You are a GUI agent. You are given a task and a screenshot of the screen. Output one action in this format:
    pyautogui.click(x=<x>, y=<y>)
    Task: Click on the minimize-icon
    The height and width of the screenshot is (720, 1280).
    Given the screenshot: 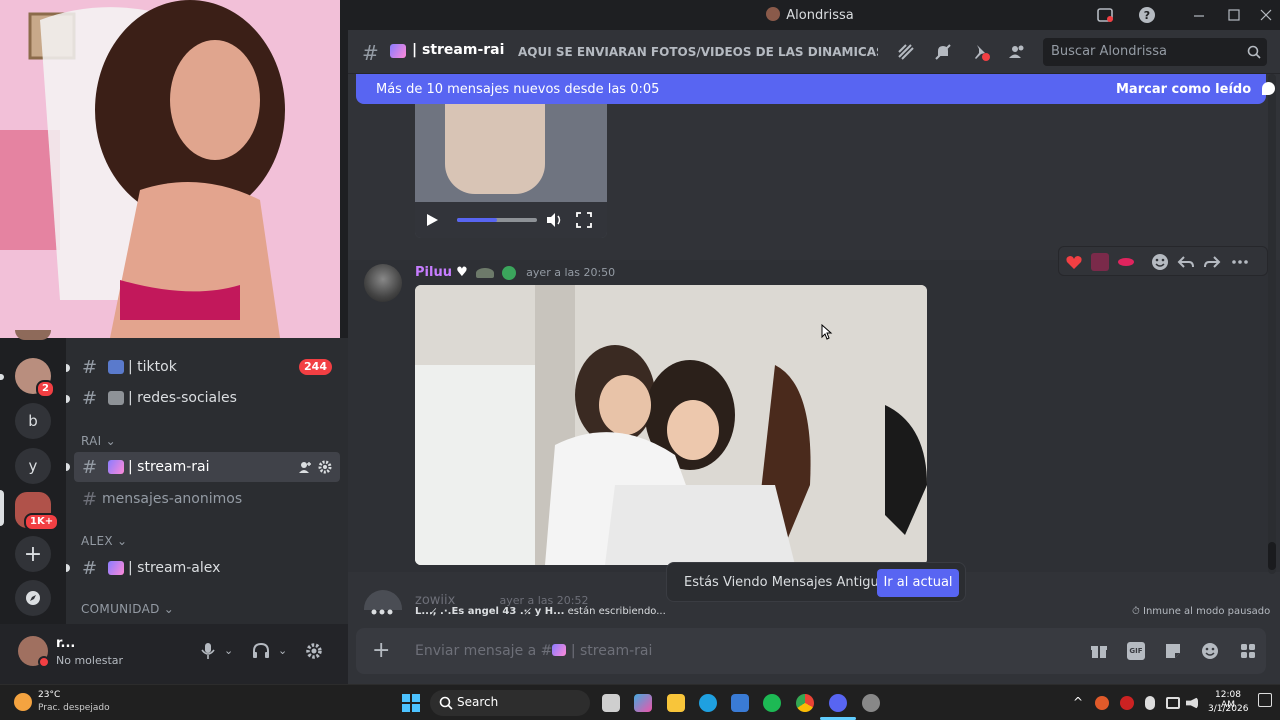 What is the action you would take?
    pyautogui.click(x=1199, y=15)
    